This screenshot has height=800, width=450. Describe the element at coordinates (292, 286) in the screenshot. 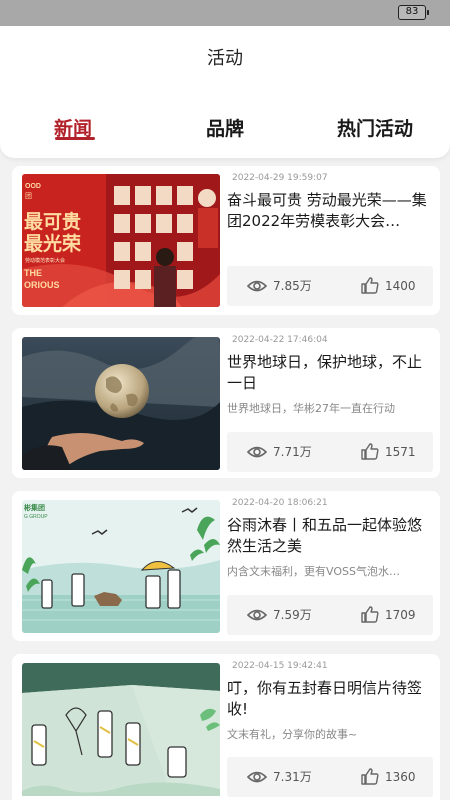

I see `view-count-value: 7.85万` at that location.